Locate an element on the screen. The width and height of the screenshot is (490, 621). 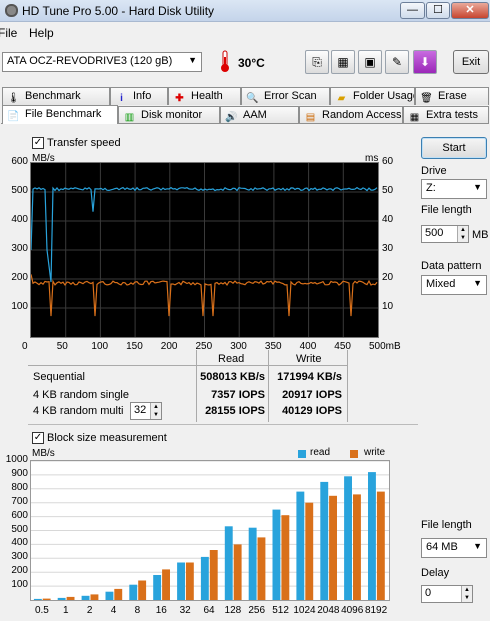
health-cross-icon: ✚ is located at coordinates (179, 98).